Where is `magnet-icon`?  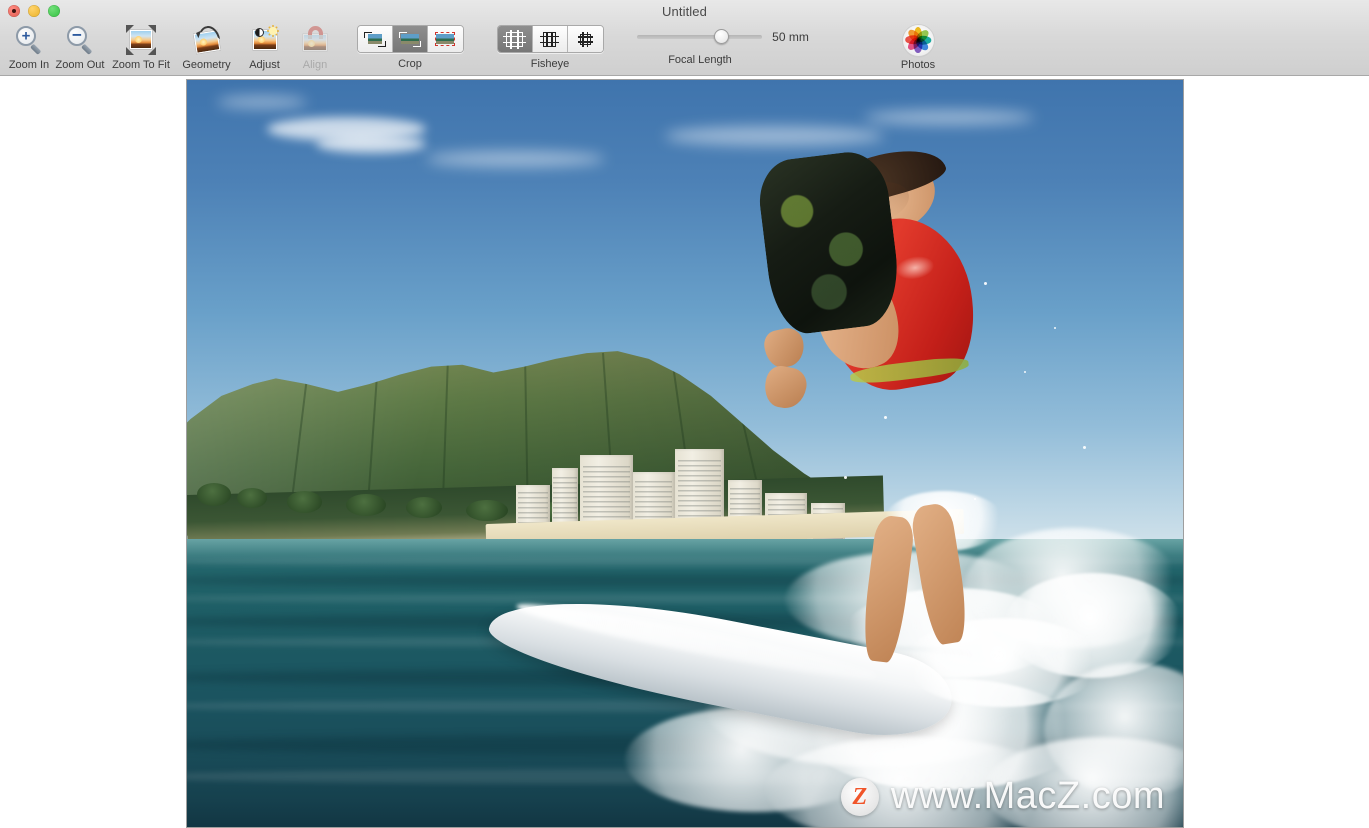 magnet-icon is located at coordinates (315, 40).